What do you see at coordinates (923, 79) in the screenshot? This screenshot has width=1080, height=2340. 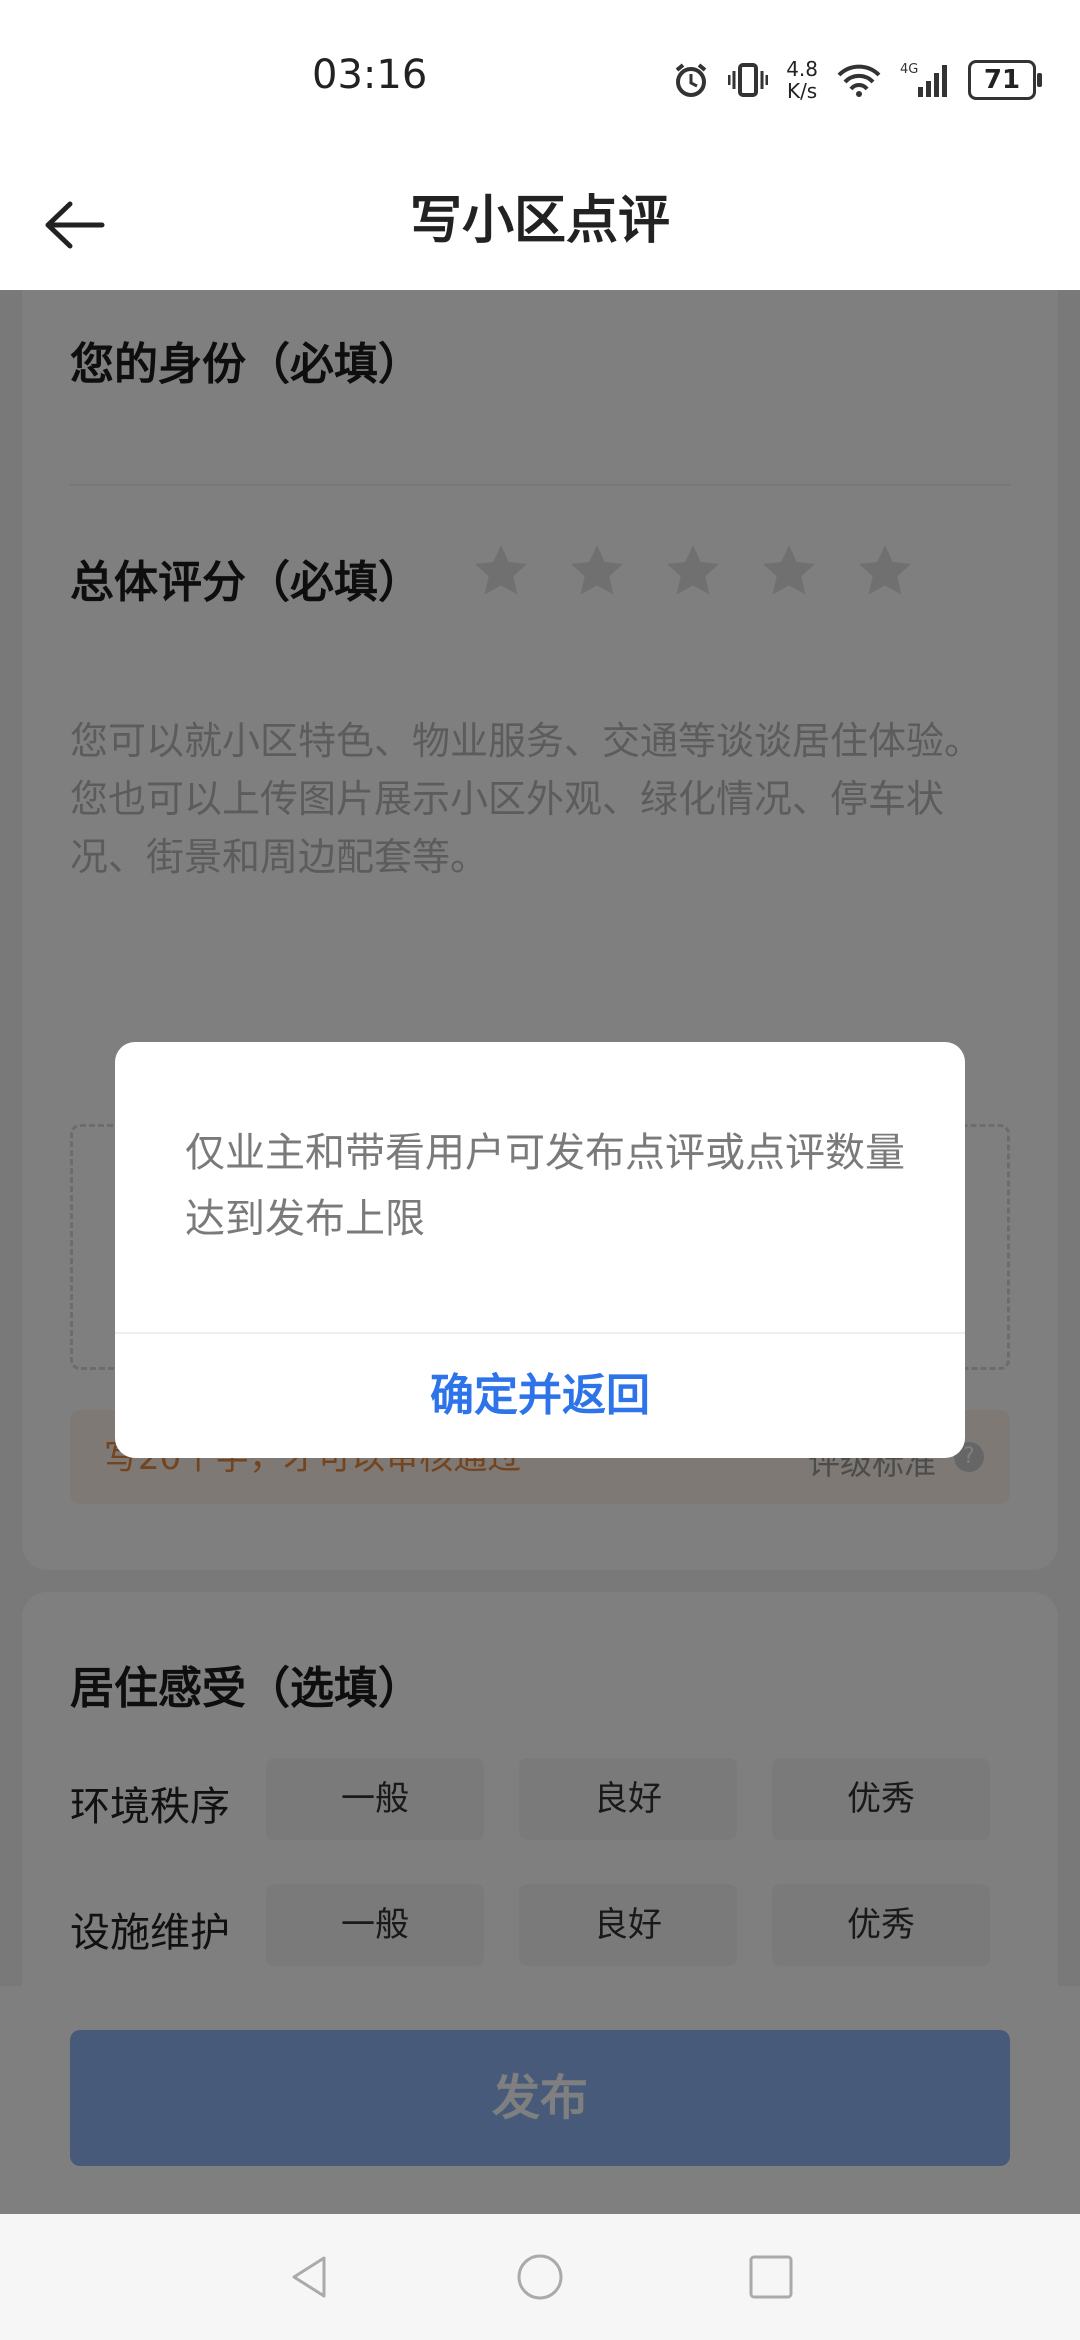 I see `cellular-4g-icon: 4G` at bounding box center [923, 79].